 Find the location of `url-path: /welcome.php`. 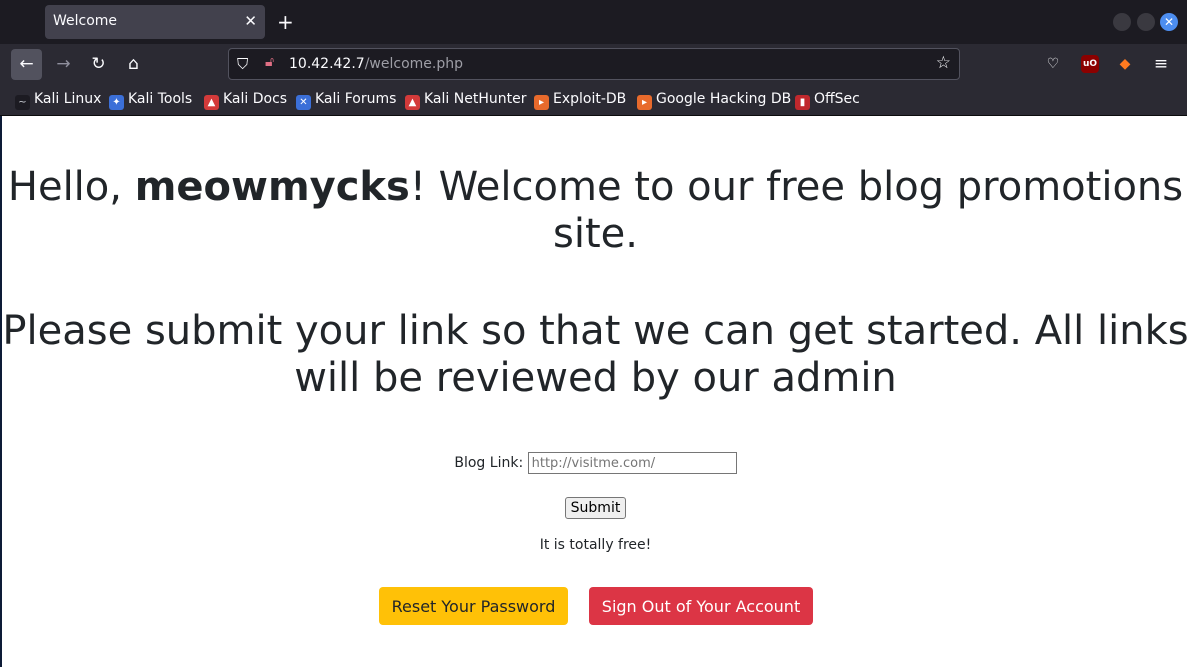

url-path: /welcome.php is located at coordinates (413, 64).